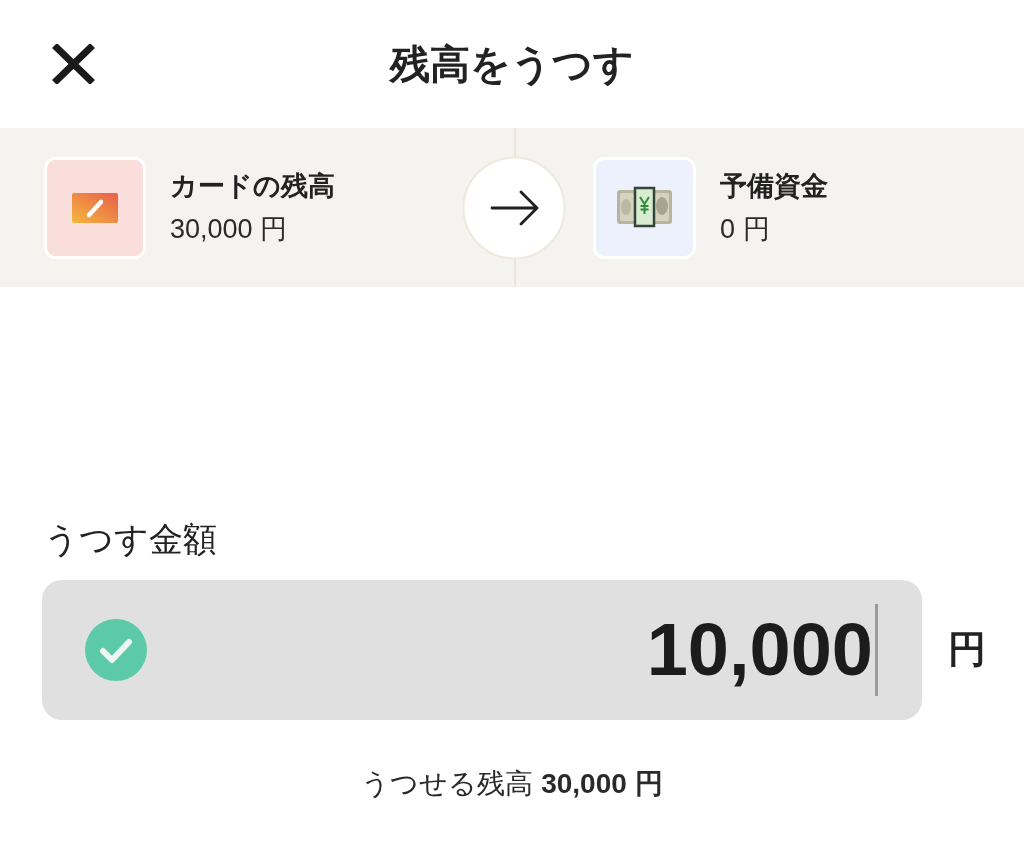  I want to click on amount-value: 10,000, so click(759, 650).